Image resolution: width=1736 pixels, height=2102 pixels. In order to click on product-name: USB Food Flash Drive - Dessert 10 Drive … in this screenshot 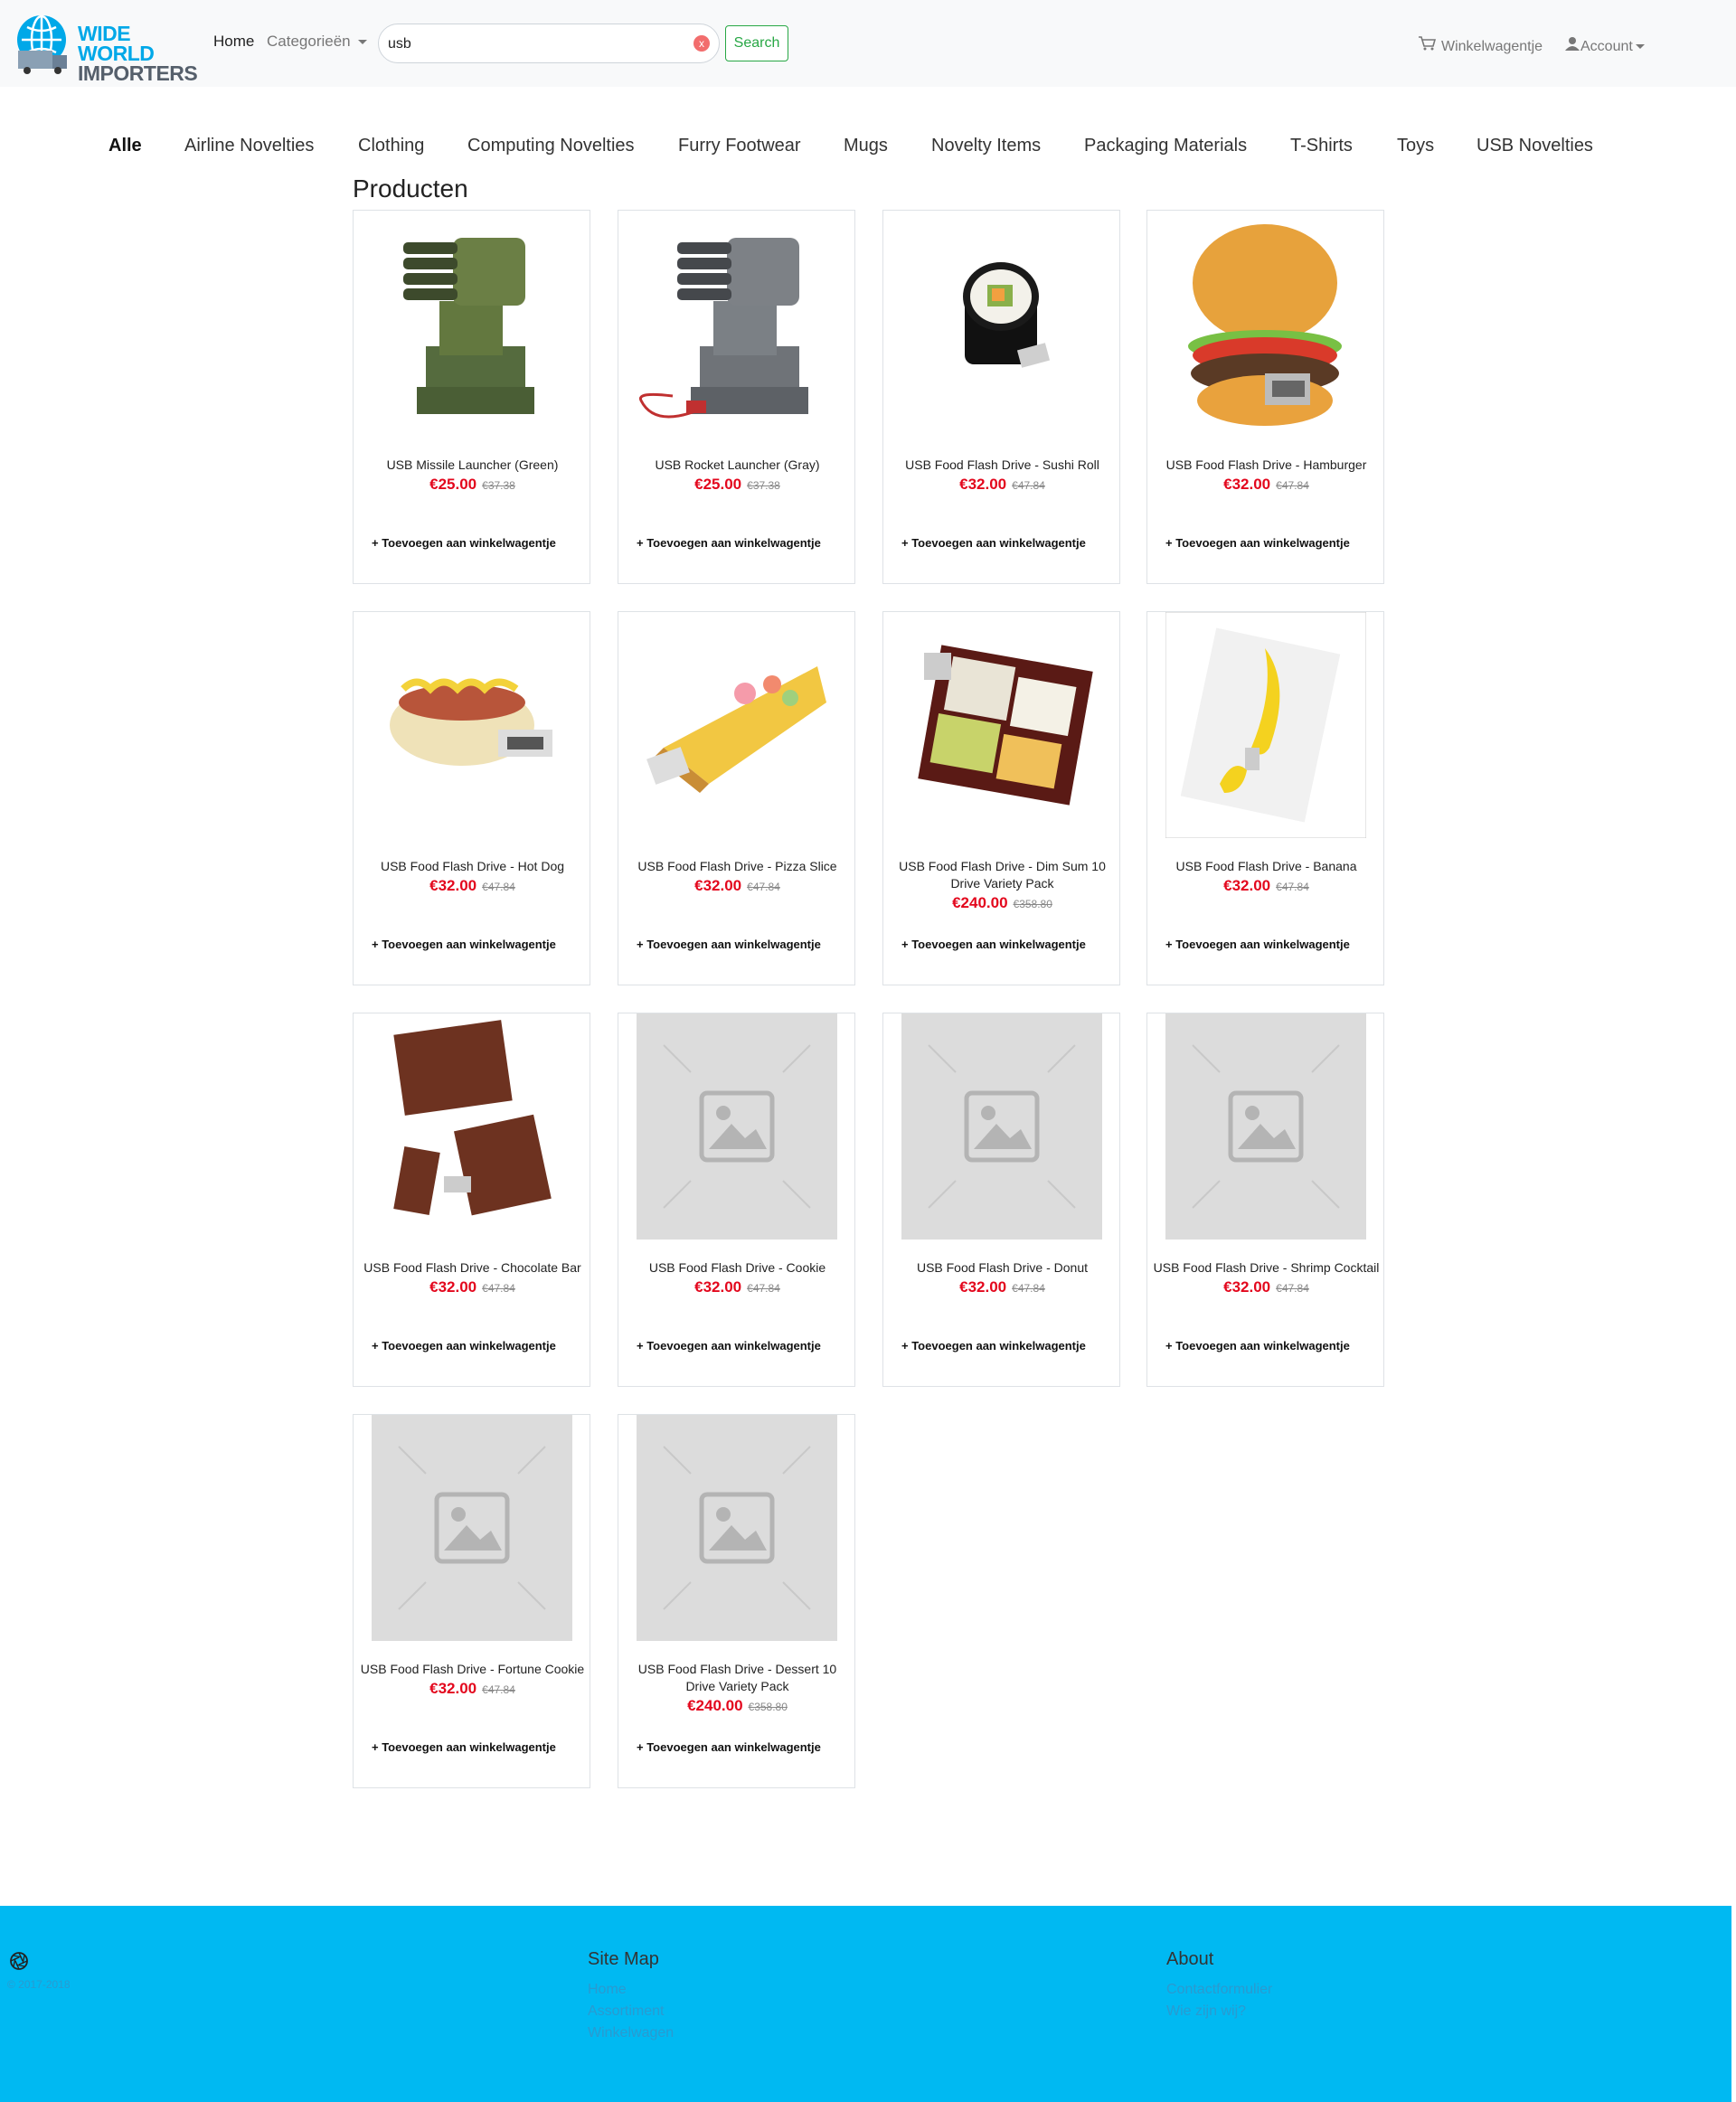, I will do `click(738, 1678)`.